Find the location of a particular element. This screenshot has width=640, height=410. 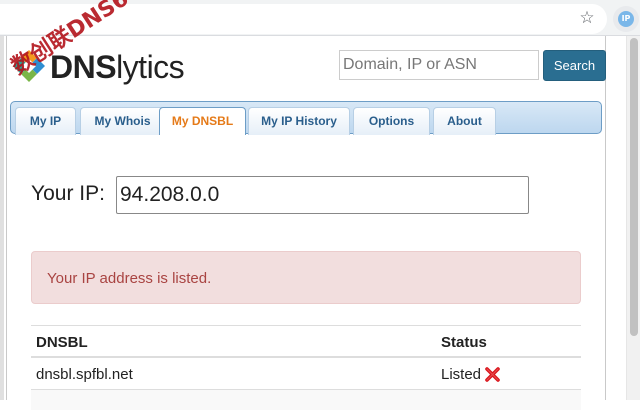

table-row: dnsbl.spfbl.net Listed is located at coordinates (306, 374).